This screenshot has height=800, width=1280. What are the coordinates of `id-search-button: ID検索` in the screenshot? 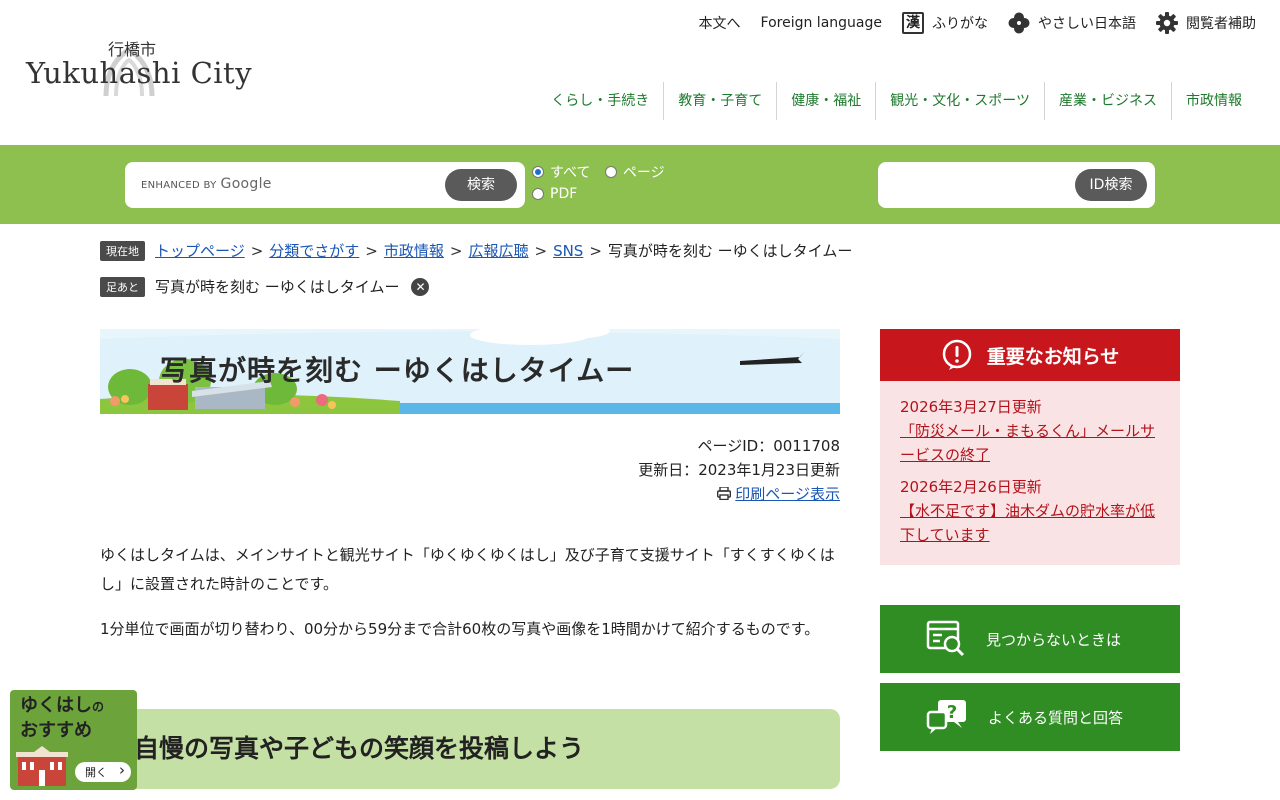 It's located at (1111, 185).